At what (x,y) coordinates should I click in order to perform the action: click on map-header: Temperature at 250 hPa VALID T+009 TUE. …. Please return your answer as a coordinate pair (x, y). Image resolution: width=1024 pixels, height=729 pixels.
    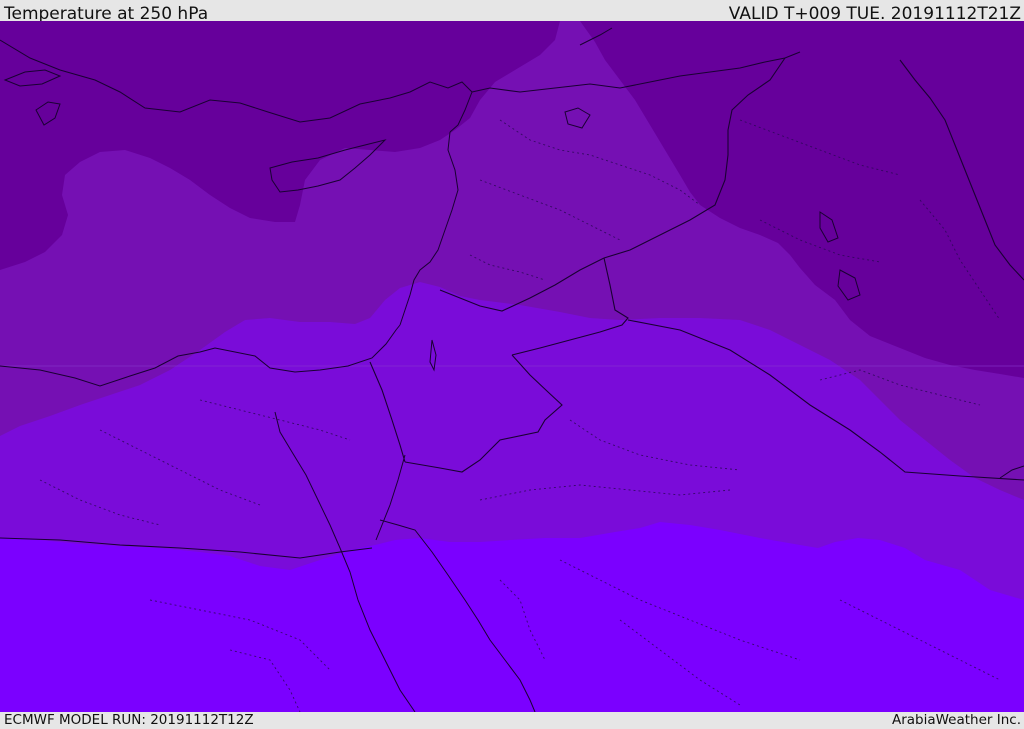
    Looking at the image, I should click on (512, 12).